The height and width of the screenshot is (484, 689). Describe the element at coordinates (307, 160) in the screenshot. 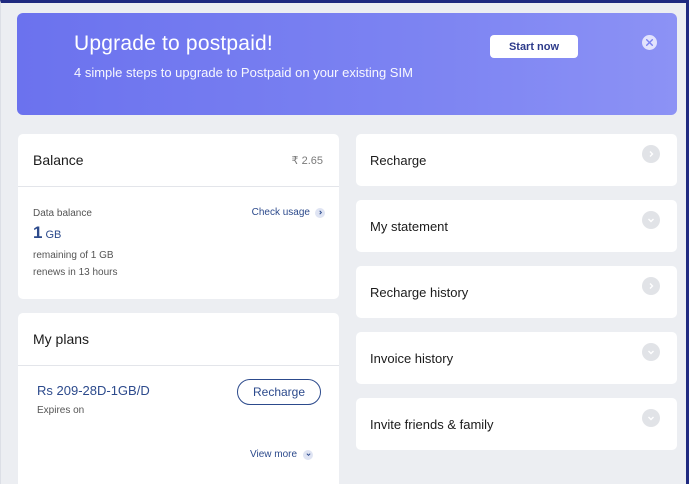

I see `balance-amount: ₹ 2.65` at that location.